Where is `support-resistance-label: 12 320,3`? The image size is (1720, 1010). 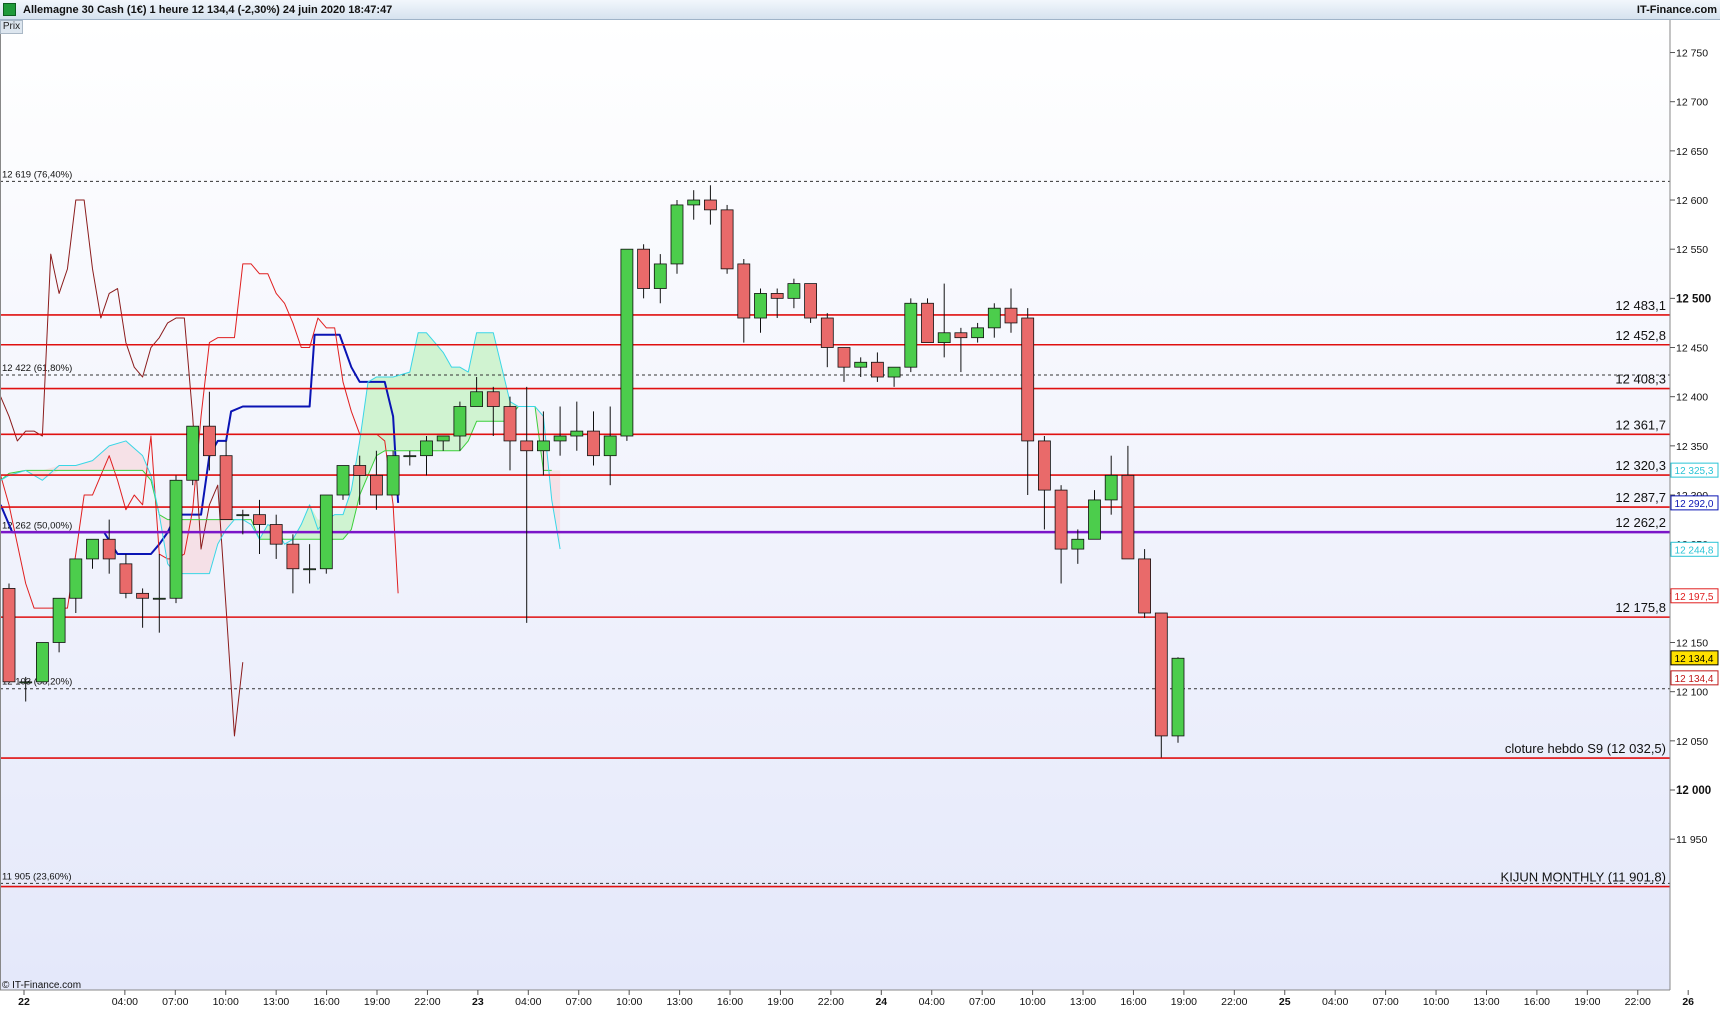
support-resistance-label: 12 320,3 is located at coordinates (1640, 465).